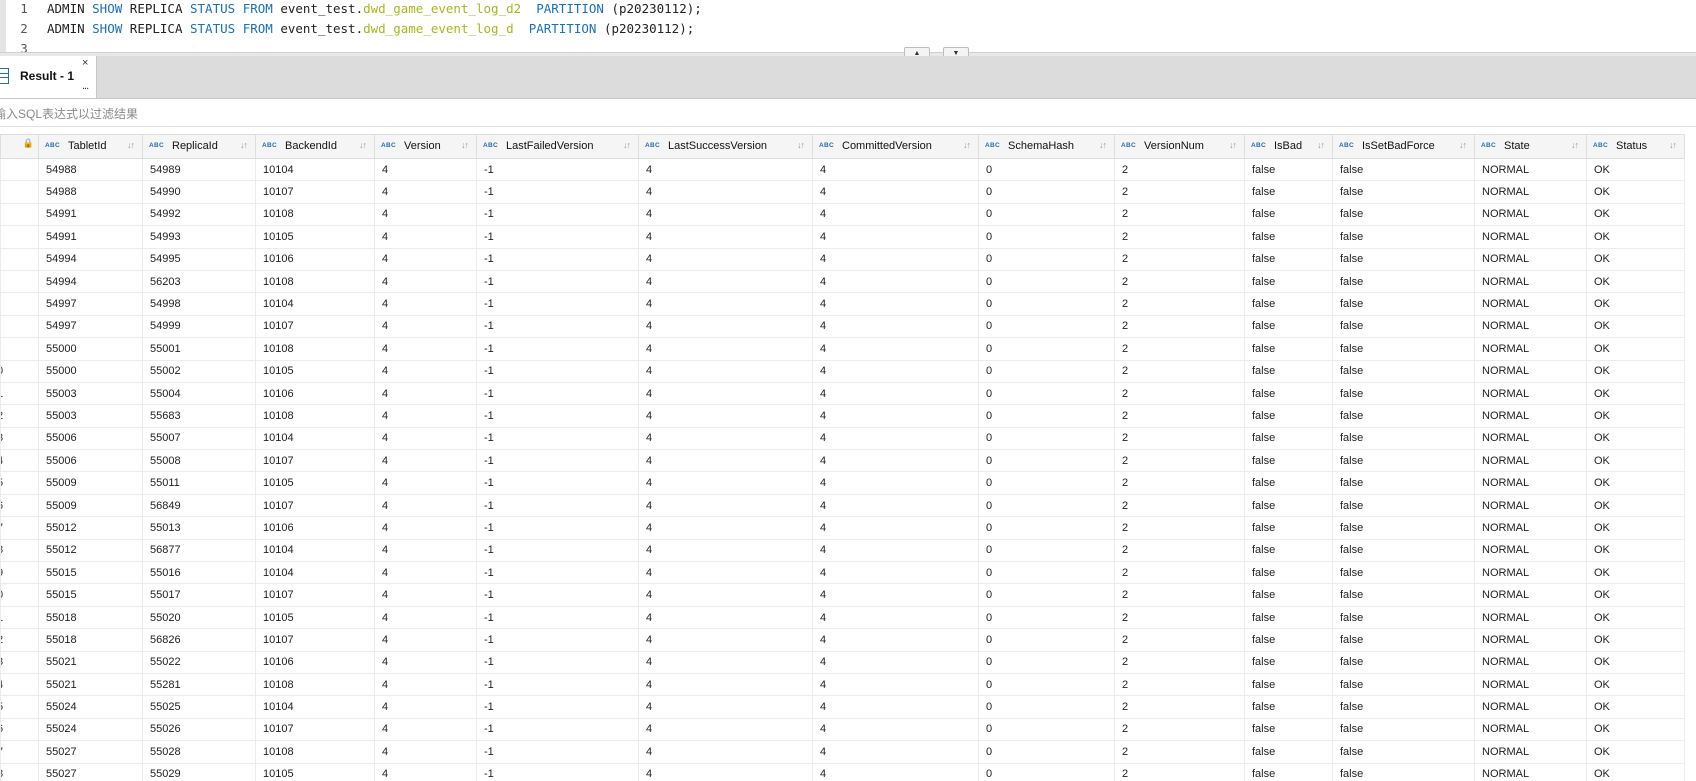 The image size is (1696, 781). Describe the element at coordinates (1179, 146) in the screenshot. I see `column-header: ABC VersionNum ↓↑` at that location.